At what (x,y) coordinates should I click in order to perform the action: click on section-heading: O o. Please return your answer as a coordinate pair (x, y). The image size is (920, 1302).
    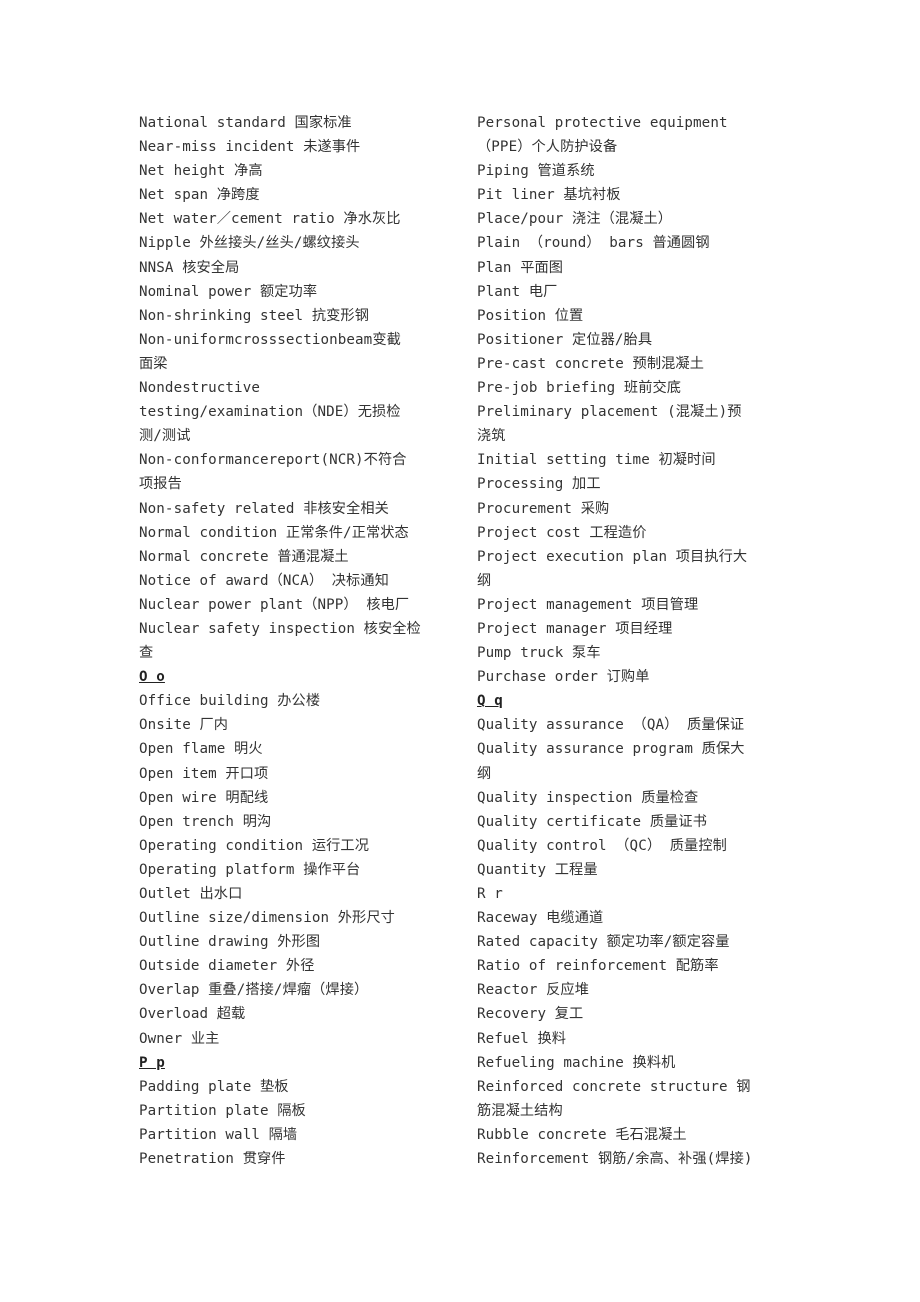
    Looking at the image, I should click on (152, 677).